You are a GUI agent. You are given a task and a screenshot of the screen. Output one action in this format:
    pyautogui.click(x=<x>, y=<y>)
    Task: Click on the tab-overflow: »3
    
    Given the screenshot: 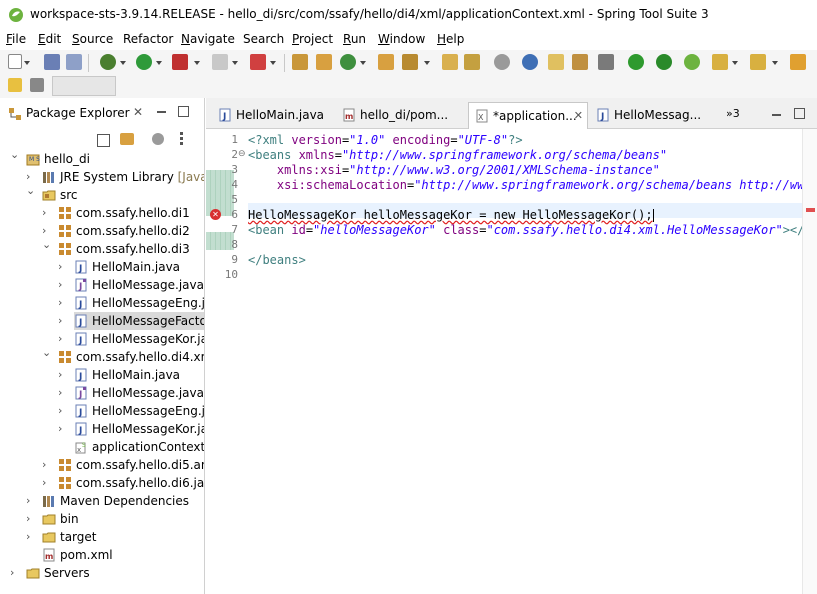 What is the action you would take?
    pyautogui.click(x=733, y=113)
    